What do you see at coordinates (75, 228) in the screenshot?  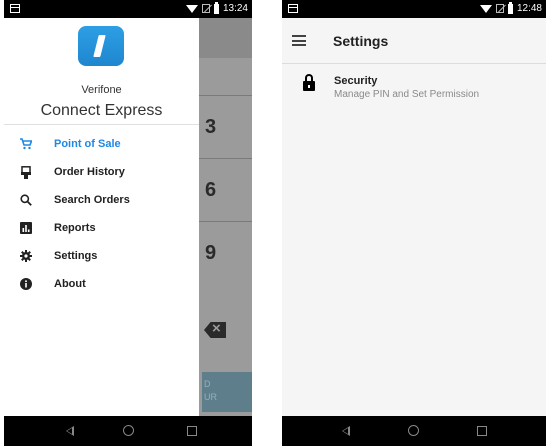 I see `menu-item-label: Reports` at bounding box center [75, 228].